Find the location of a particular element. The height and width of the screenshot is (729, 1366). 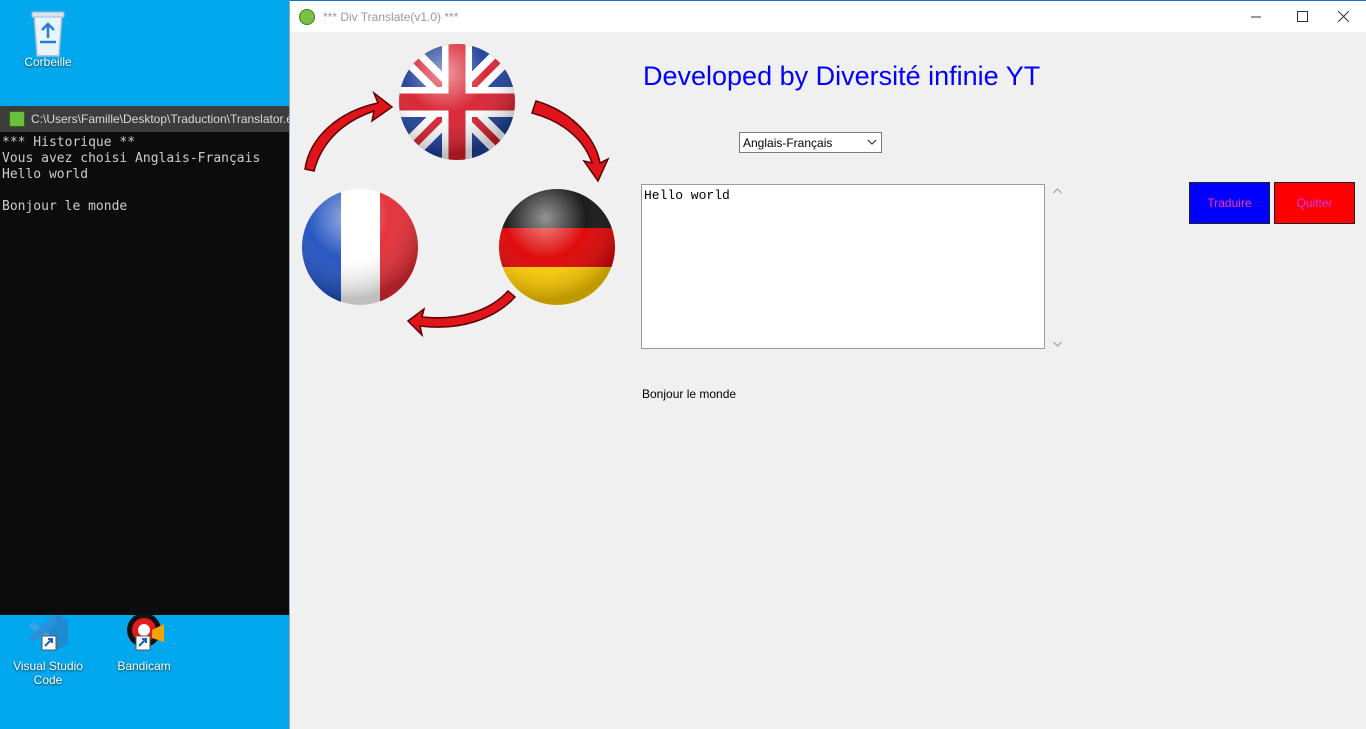

quit-button: Quitter is located at coordinates (1314, 203).